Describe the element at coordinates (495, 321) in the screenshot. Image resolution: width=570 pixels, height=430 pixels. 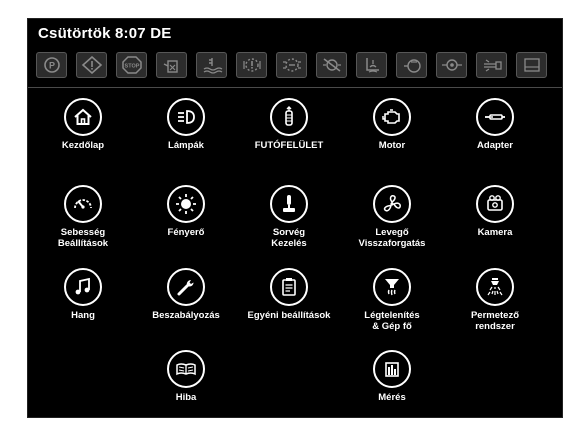
I see `menu-label: Permetező rendszer` at that location.